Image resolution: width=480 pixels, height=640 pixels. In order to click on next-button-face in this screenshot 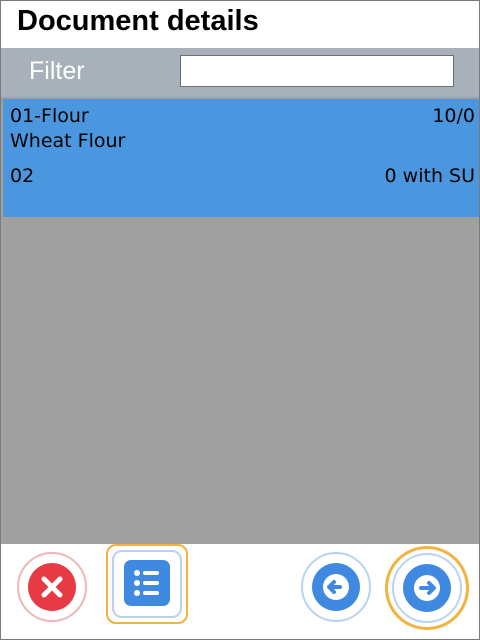, I will do `click(427, 588)`.